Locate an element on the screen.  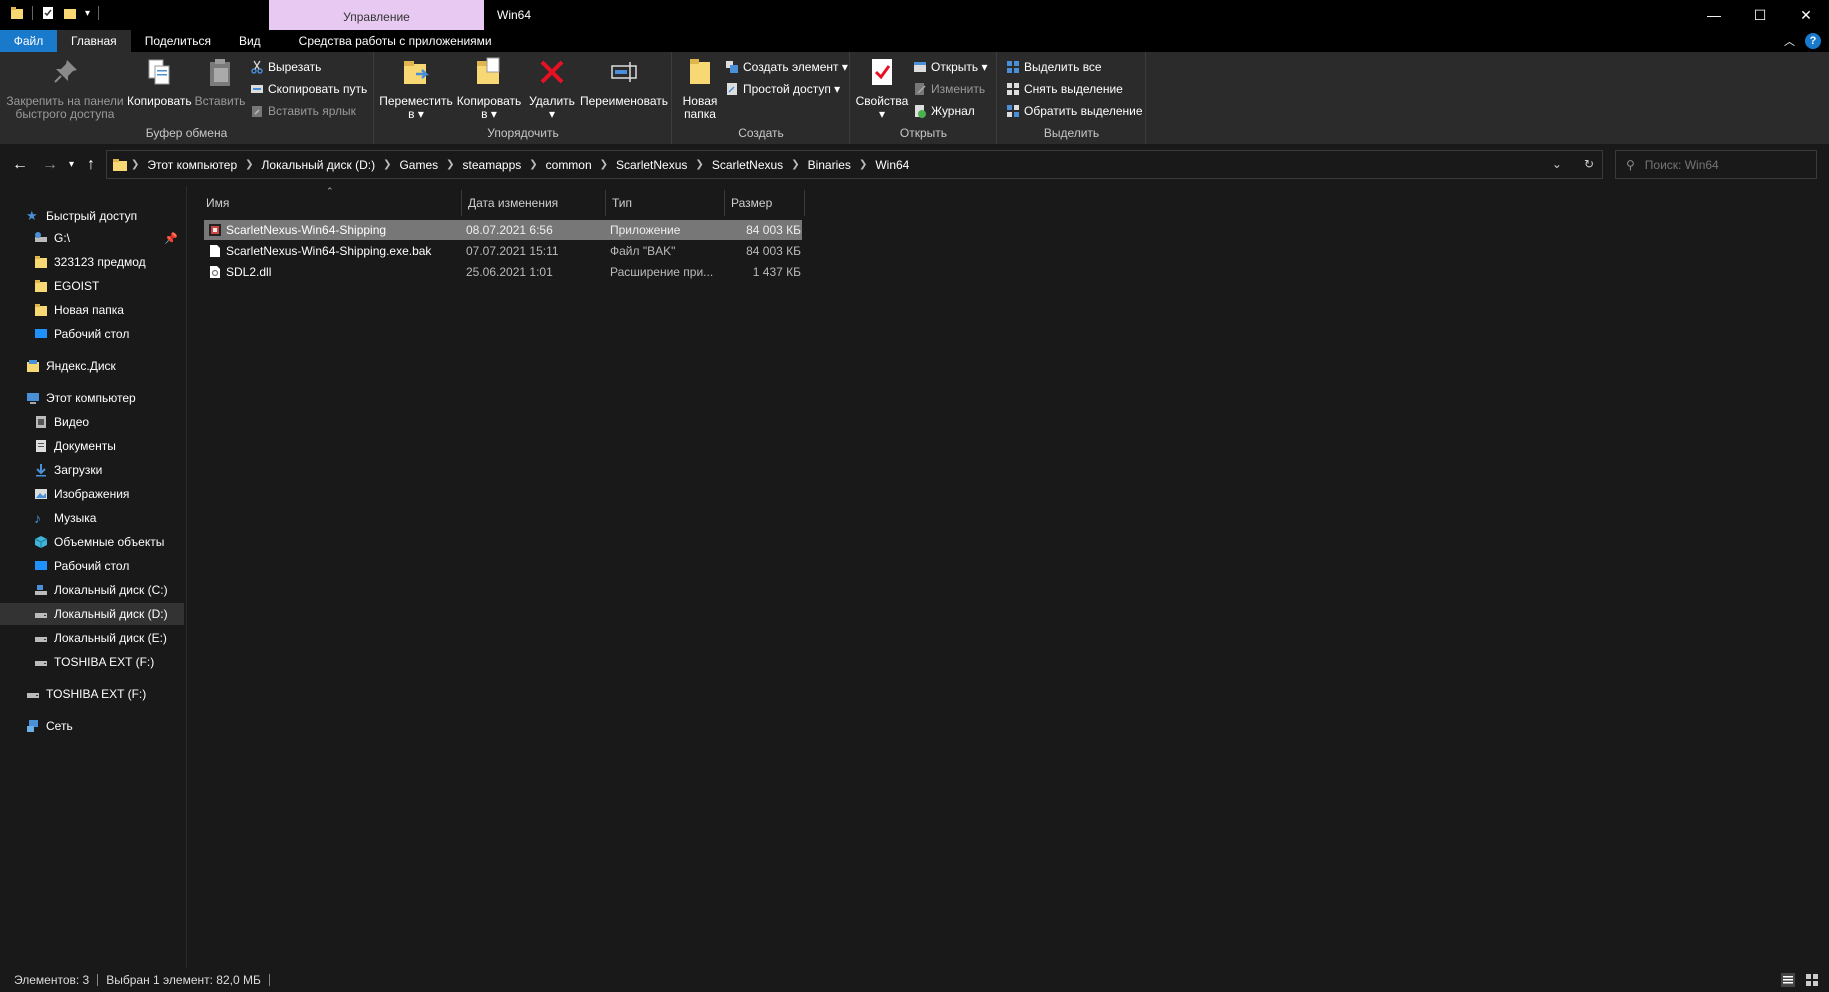
nav-yandex-disk: Яндекс.Диск is located at coordinates (92, 366).